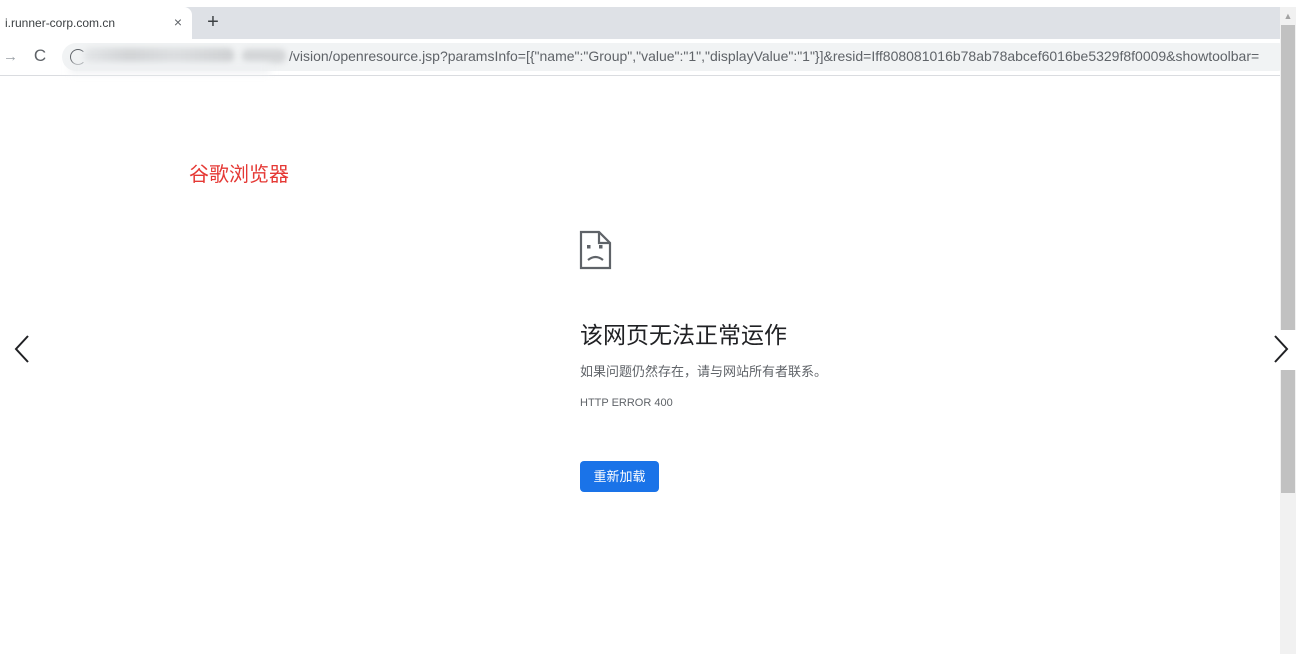 This screenshot has width=1296, height=654. Describe the element at coordinates (1288, 259) in the screenshot. I see `scroll-thumb` at that location.